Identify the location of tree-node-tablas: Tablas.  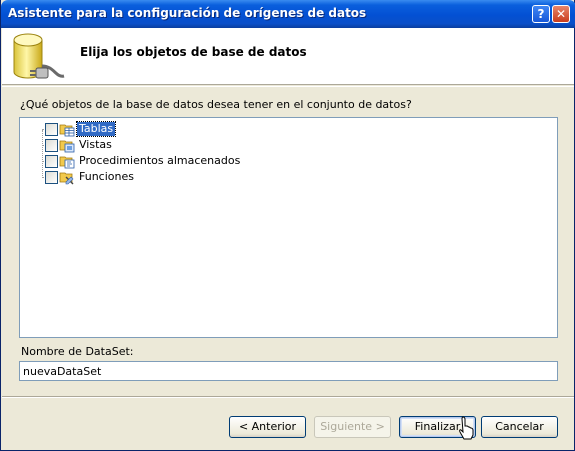
(170, 129).